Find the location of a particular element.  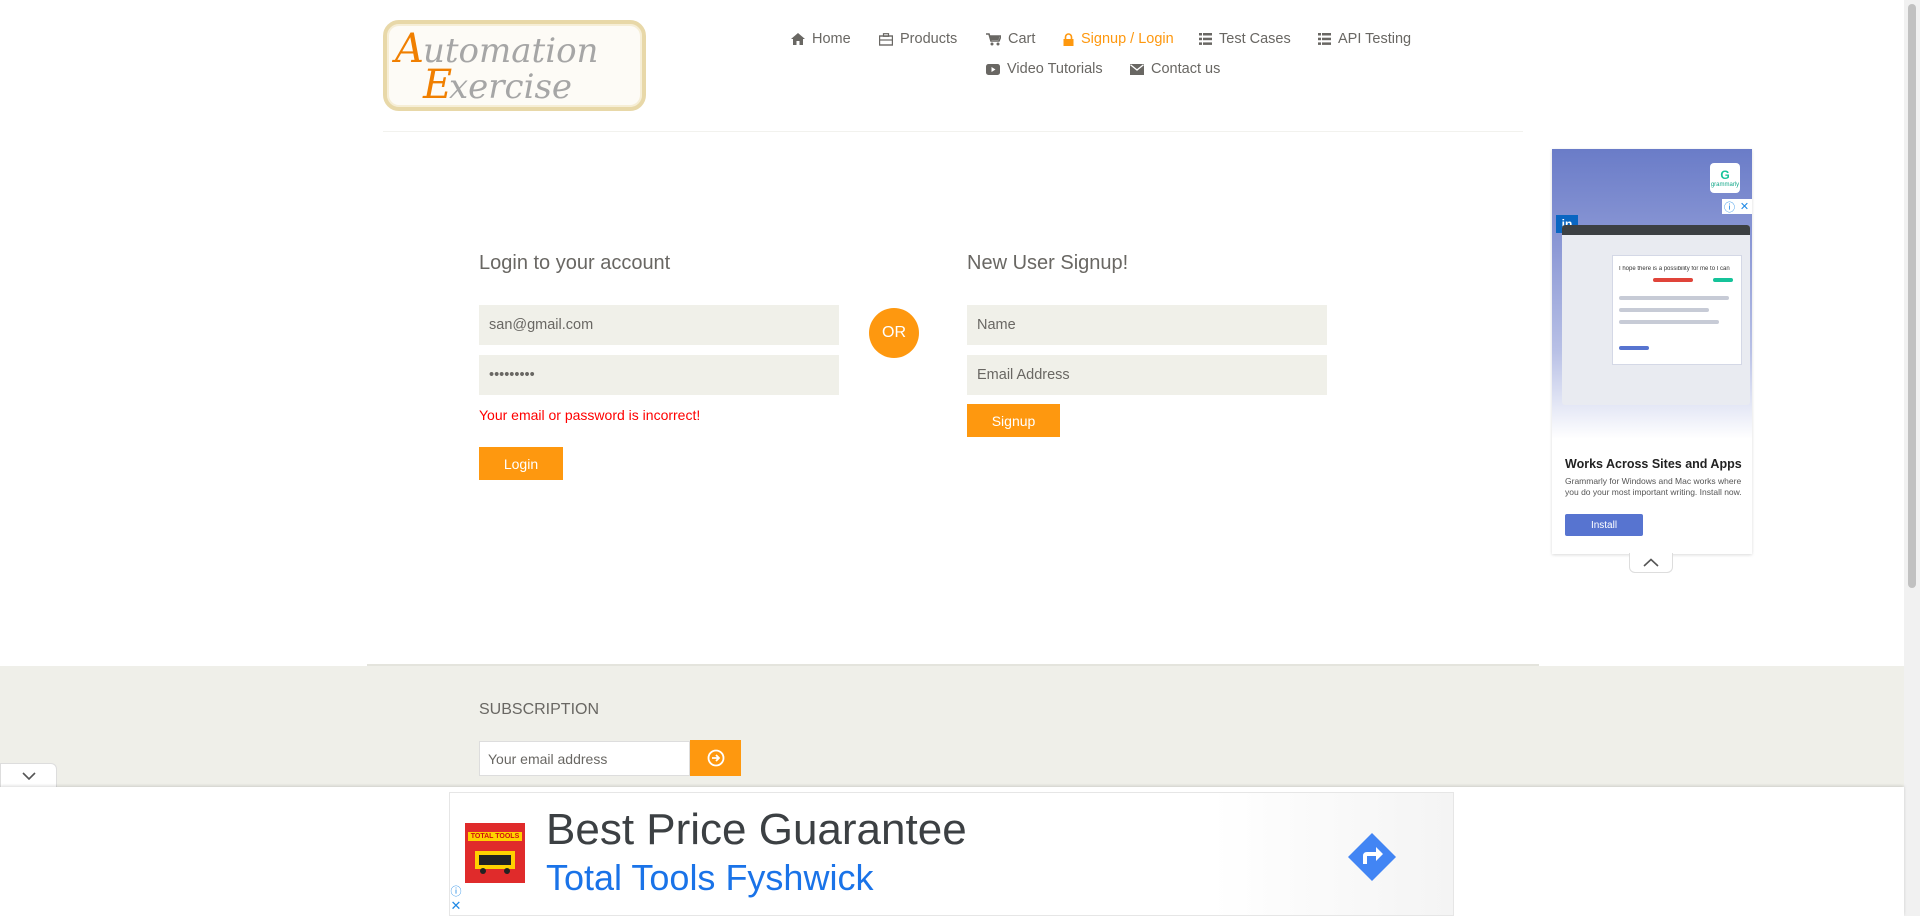

nav-signup-login-label: Signup / Login is located at coordinates (1127, 39).